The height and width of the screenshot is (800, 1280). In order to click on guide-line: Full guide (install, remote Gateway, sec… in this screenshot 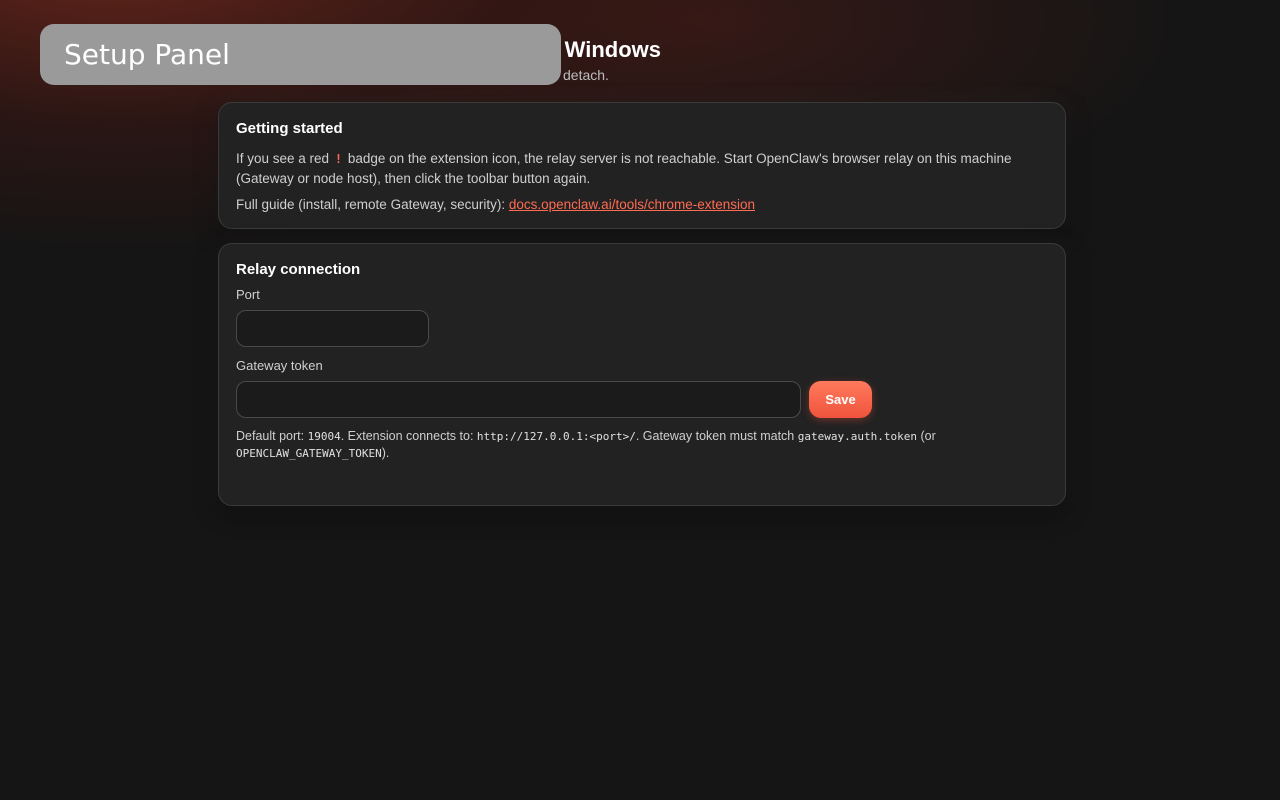, I will do `click(642, 204)`.